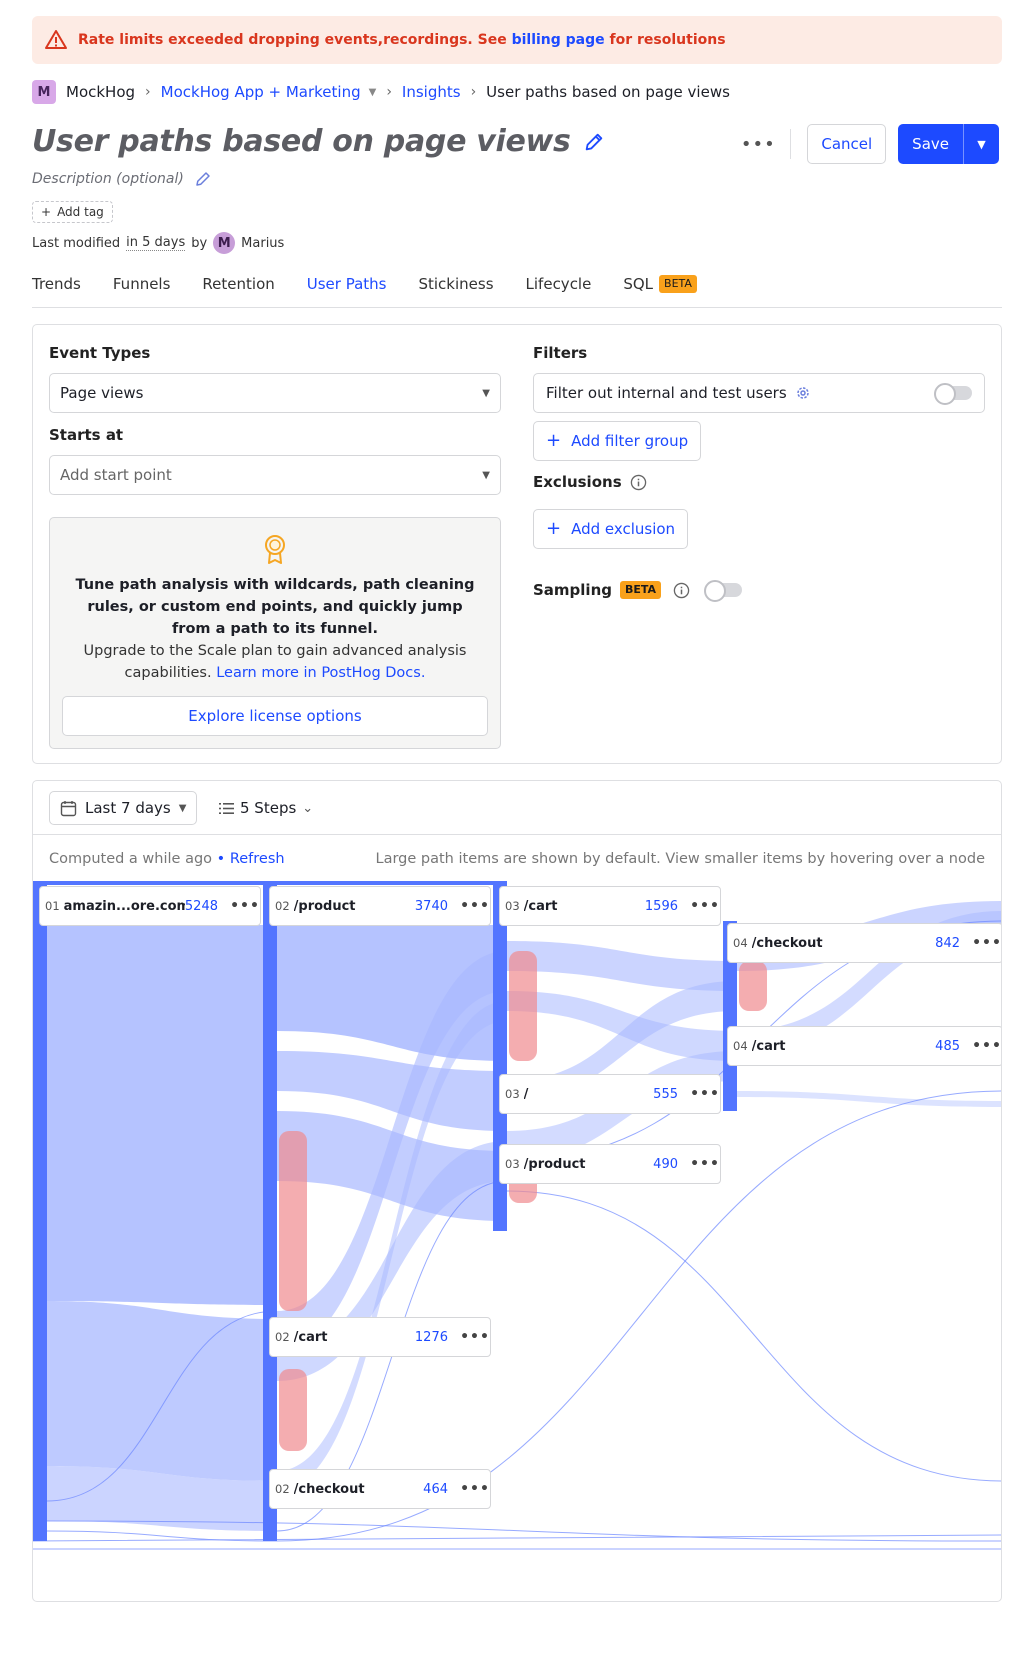  I want to click on results-toolbar: Last 7 days ▼ 5 Steps ⌄, so click(517, 808).